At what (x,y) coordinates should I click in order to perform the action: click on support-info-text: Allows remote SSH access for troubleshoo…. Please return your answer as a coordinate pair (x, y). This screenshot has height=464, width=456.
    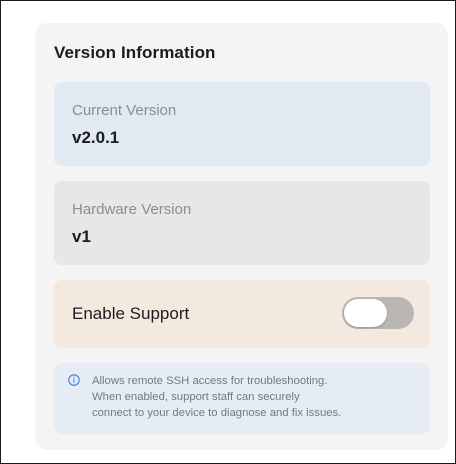
    Looking at the image, I should click on (258, 397).